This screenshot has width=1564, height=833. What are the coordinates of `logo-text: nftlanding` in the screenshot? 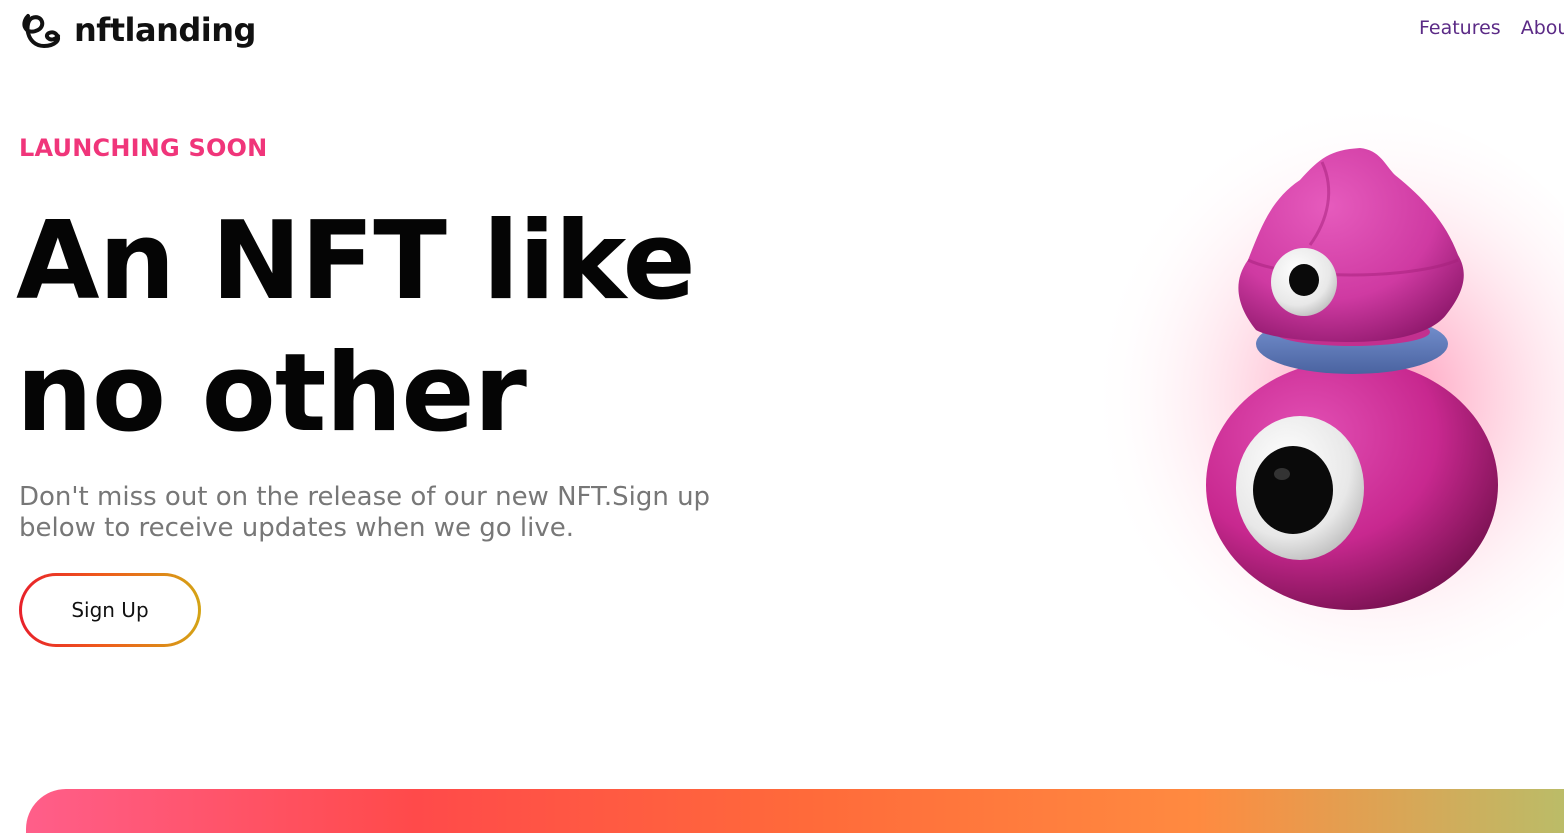 It's located at (165, 30).